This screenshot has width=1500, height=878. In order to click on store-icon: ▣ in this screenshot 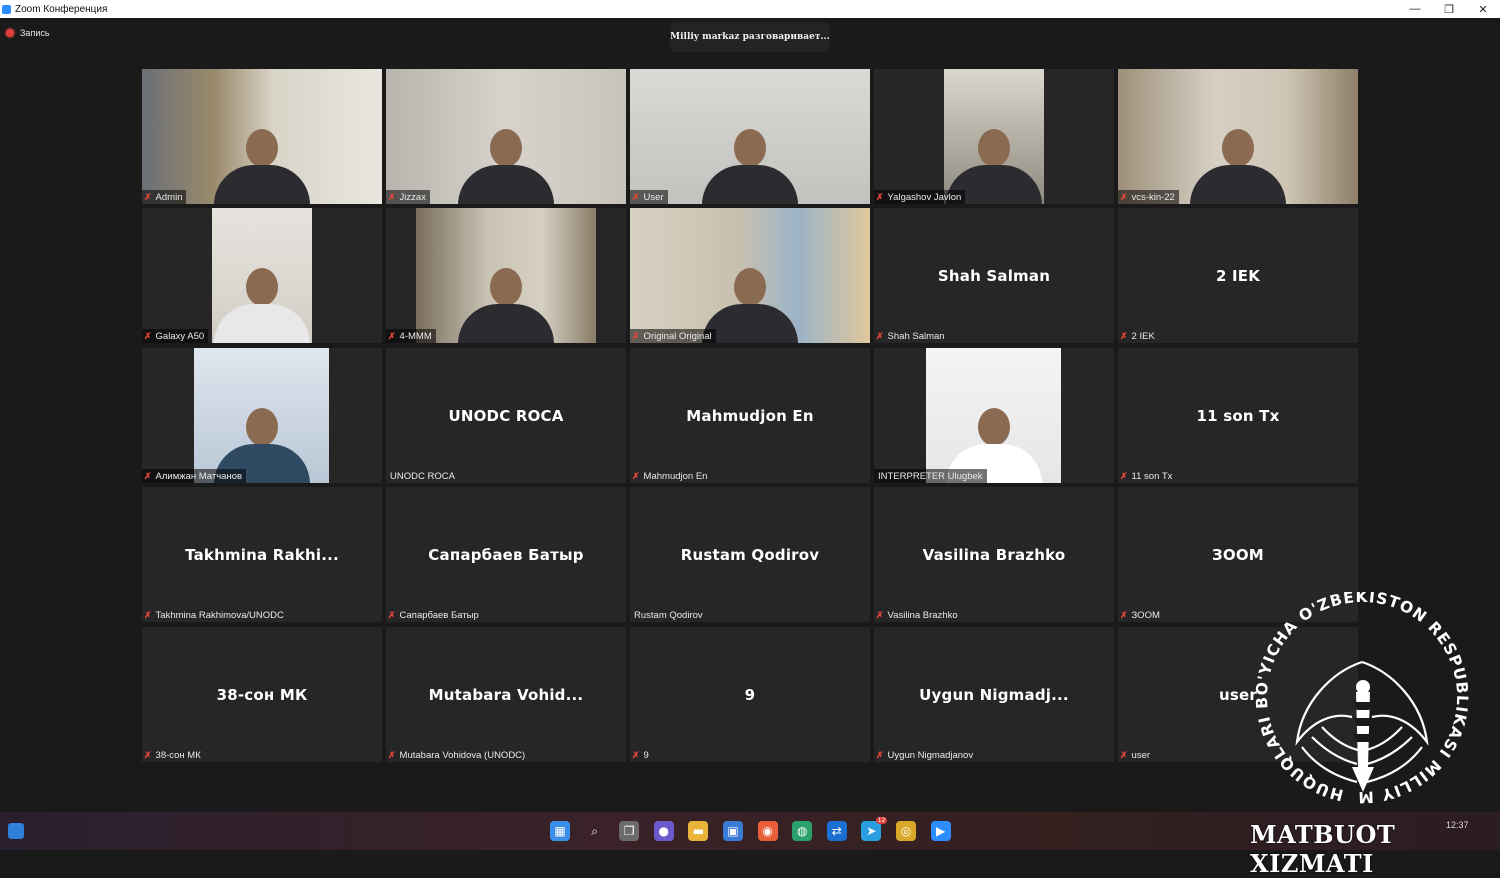, I will do `click(733, 831)`.